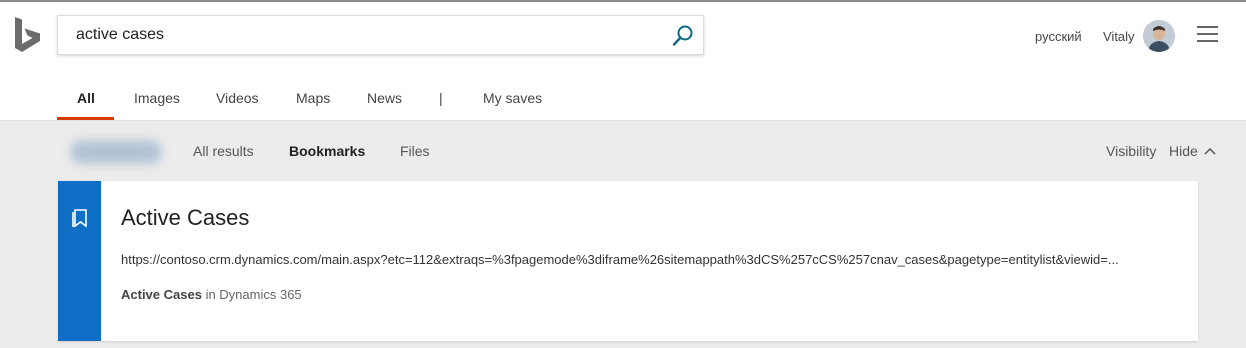 The height and width of the screenshot is (348, 1246). I want to click on result-source-suffix: in Dynamics 365, so click(251, 294).